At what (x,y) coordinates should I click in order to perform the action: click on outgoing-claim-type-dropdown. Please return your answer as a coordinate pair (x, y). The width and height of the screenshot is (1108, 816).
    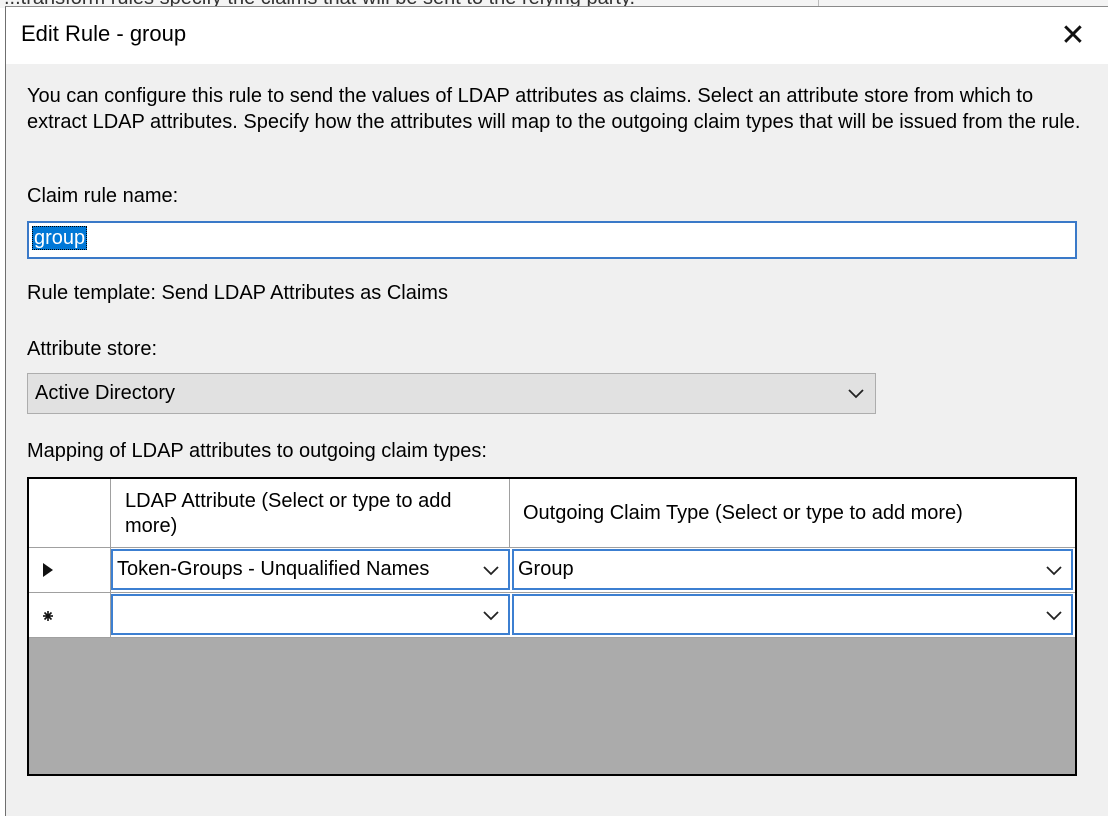
    Looking at the image, I should click on (792, 614).